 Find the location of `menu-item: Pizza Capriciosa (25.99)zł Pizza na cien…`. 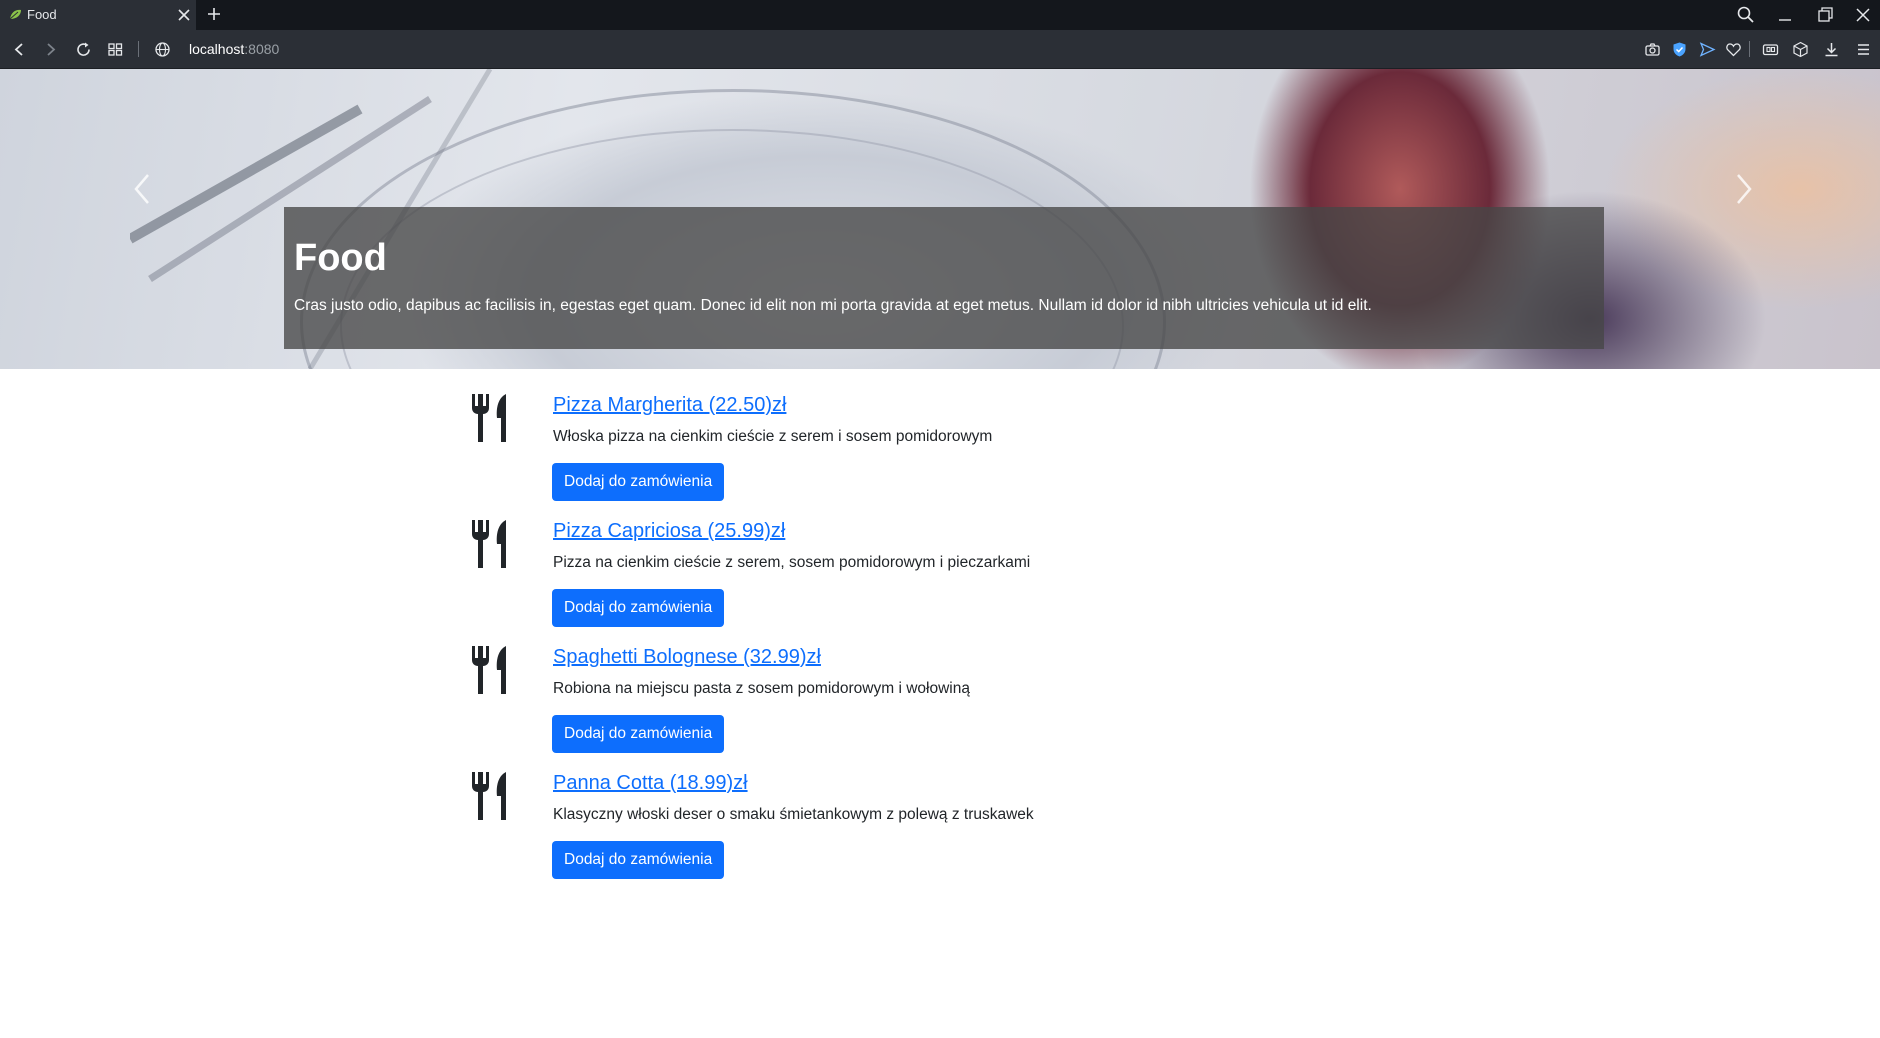

menu-item: Pizza Capriciosa (25.99)zł Pizza na cien… is located at coordinates (770, 581).